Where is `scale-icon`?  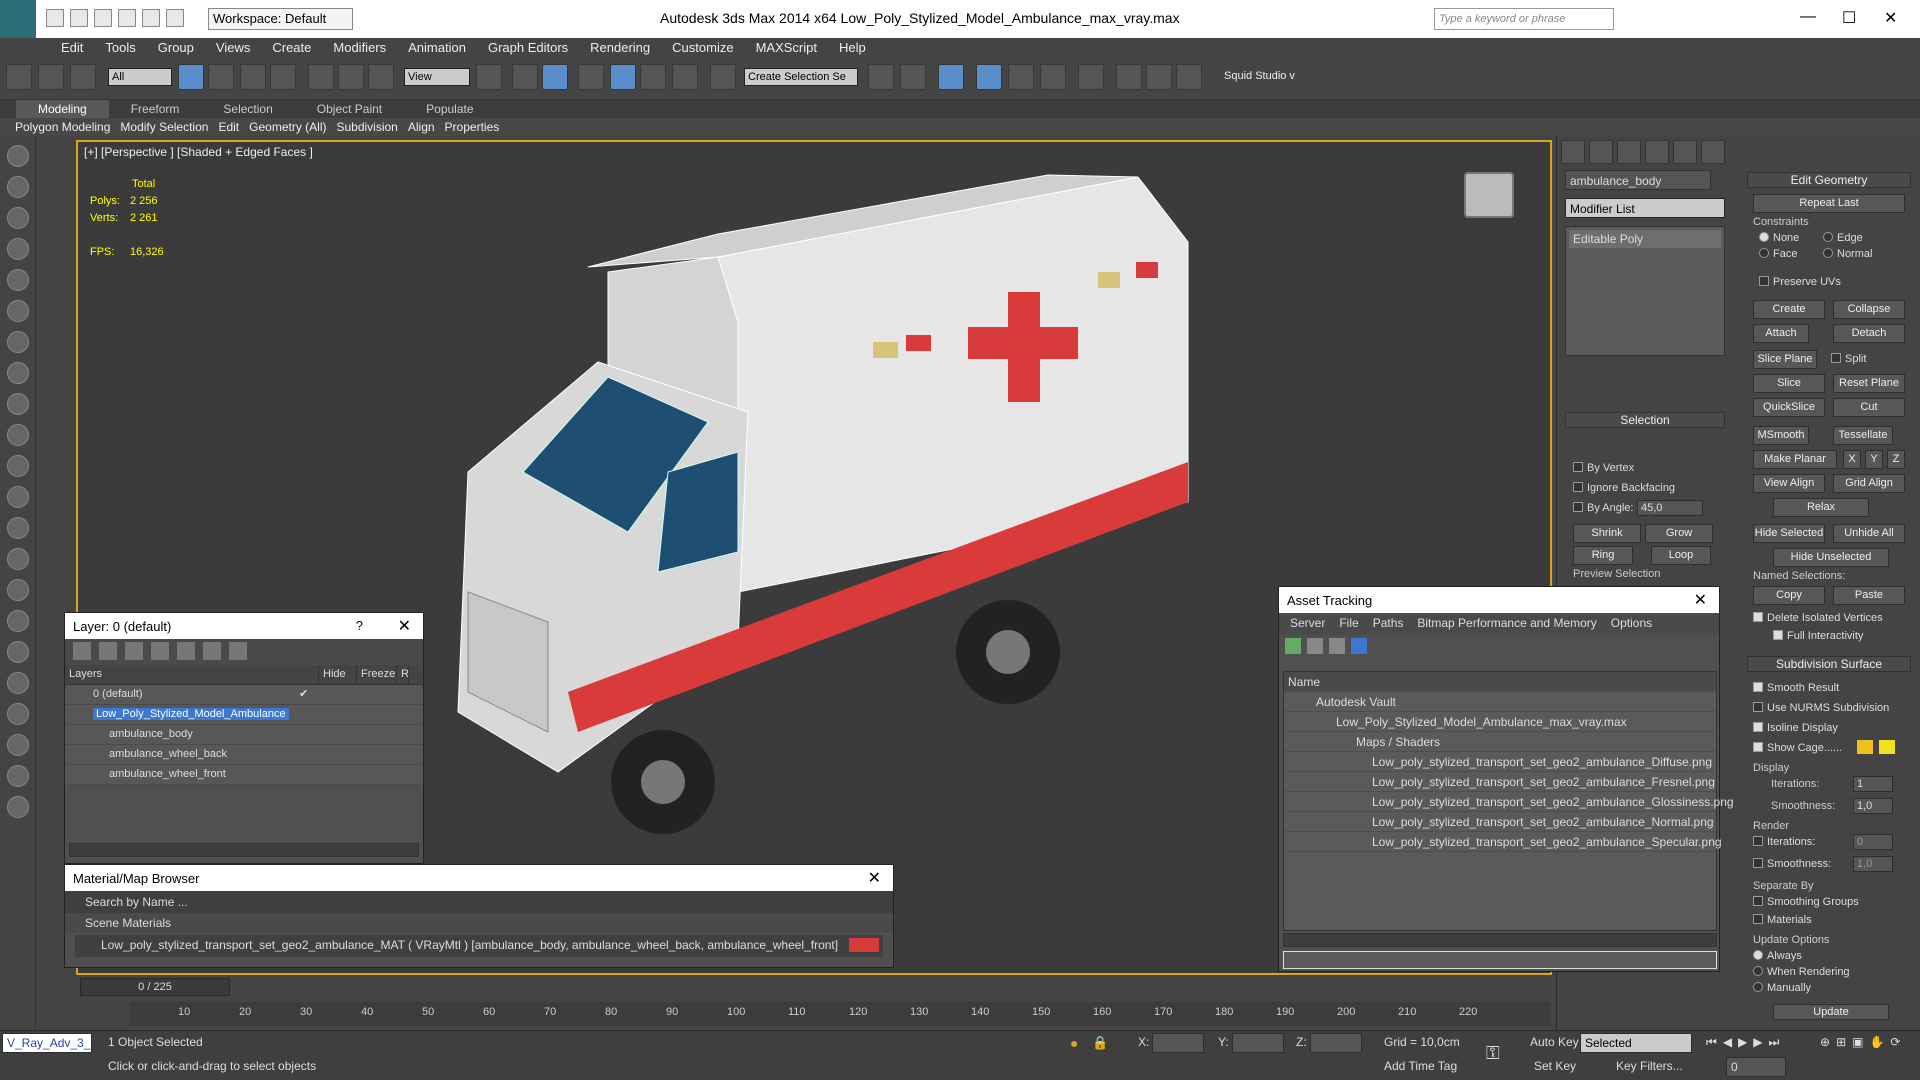
scale-icon is located at coordinates (381, 77).